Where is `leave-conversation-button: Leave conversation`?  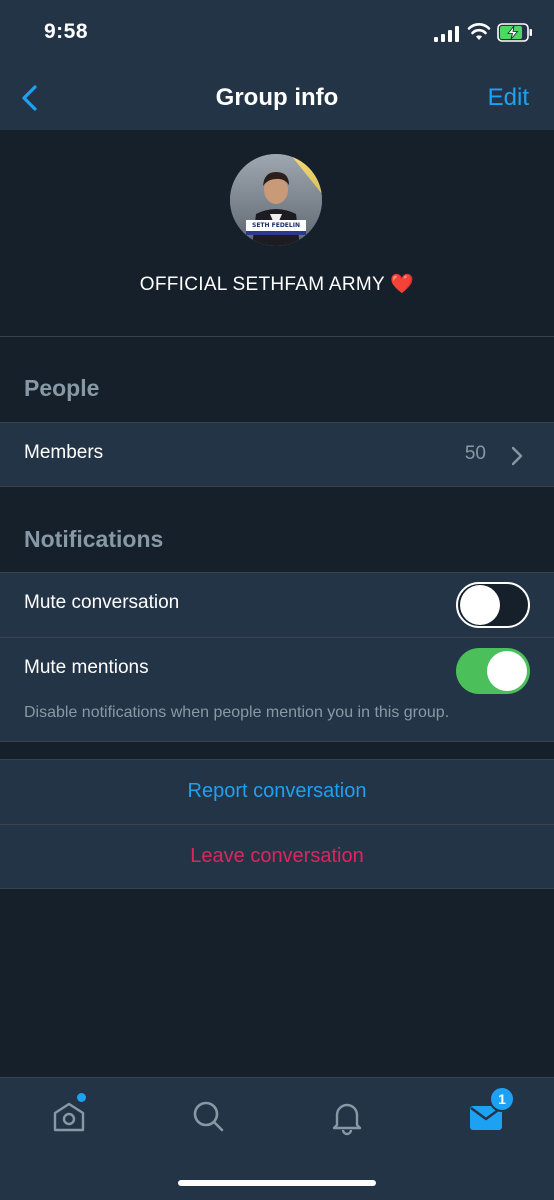
leave-conversation-button: Leave conversation is located at coordinates (277, 856).